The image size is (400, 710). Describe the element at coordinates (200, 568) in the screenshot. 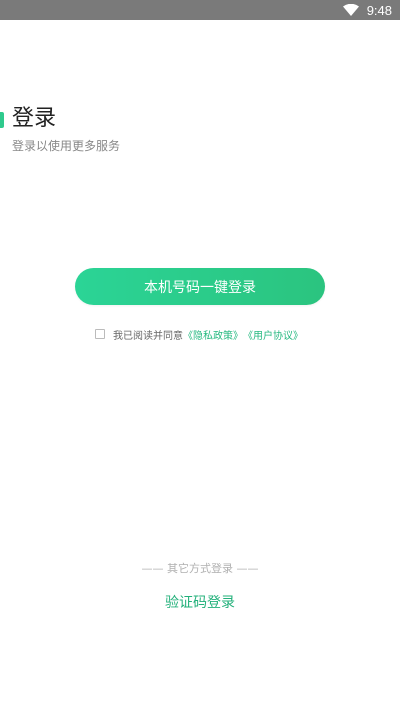

I see `other-login-methods-divider: —— 其它方式登录 ——` at that location.